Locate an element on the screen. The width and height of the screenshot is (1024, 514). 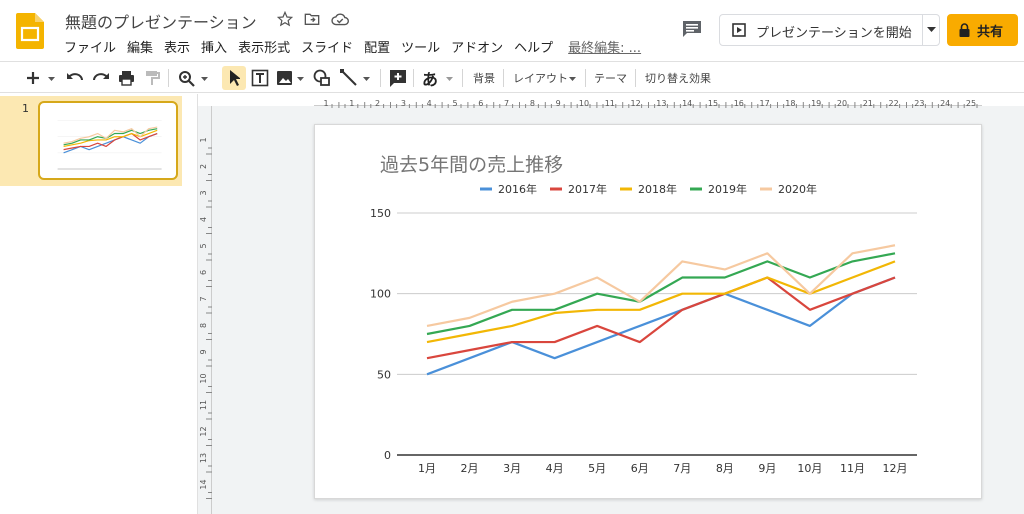
image-dropdown-icon is located at coordinates (300, 78).